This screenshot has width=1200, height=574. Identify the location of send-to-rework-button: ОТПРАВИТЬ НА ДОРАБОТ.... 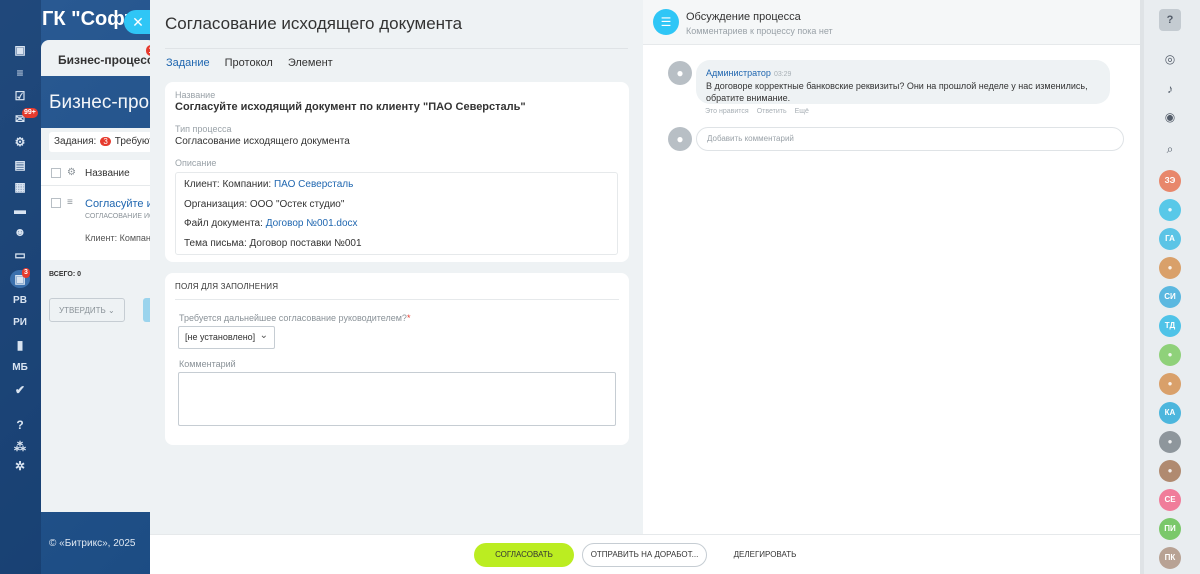
(644, 555).